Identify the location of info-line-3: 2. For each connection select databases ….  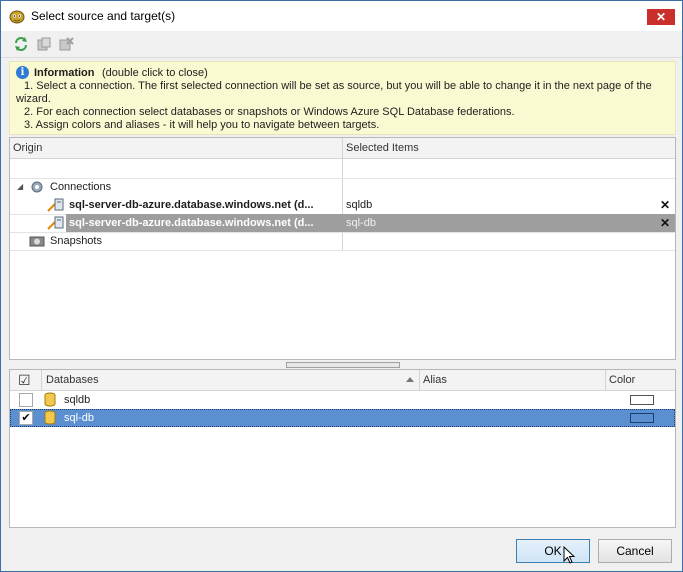
(269, 112).